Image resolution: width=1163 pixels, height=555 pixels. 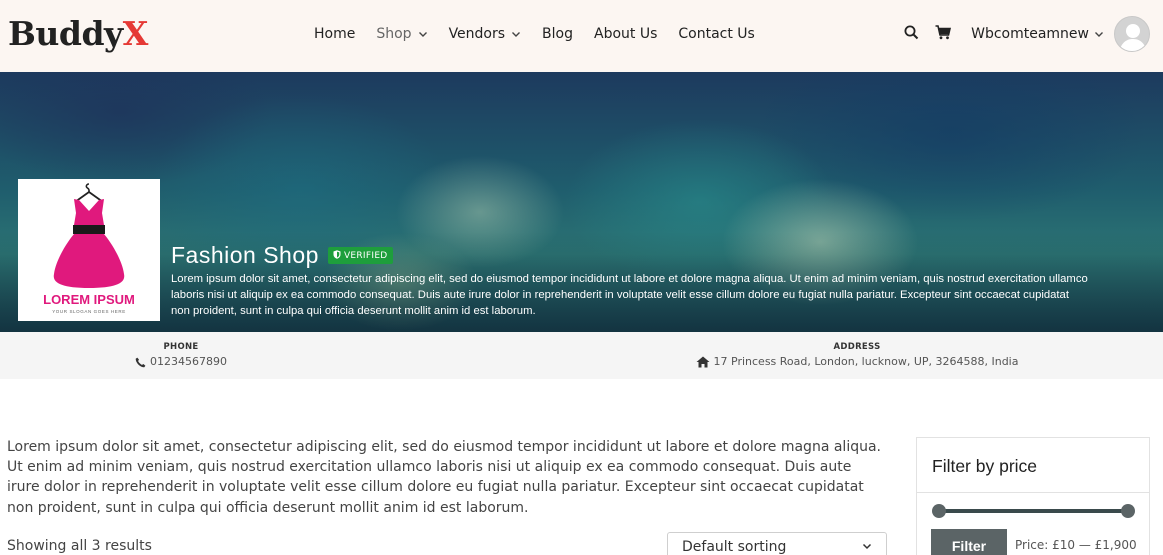 I want to click on nav-item-contact-us: Contact Us, so click(x=716, y=34).